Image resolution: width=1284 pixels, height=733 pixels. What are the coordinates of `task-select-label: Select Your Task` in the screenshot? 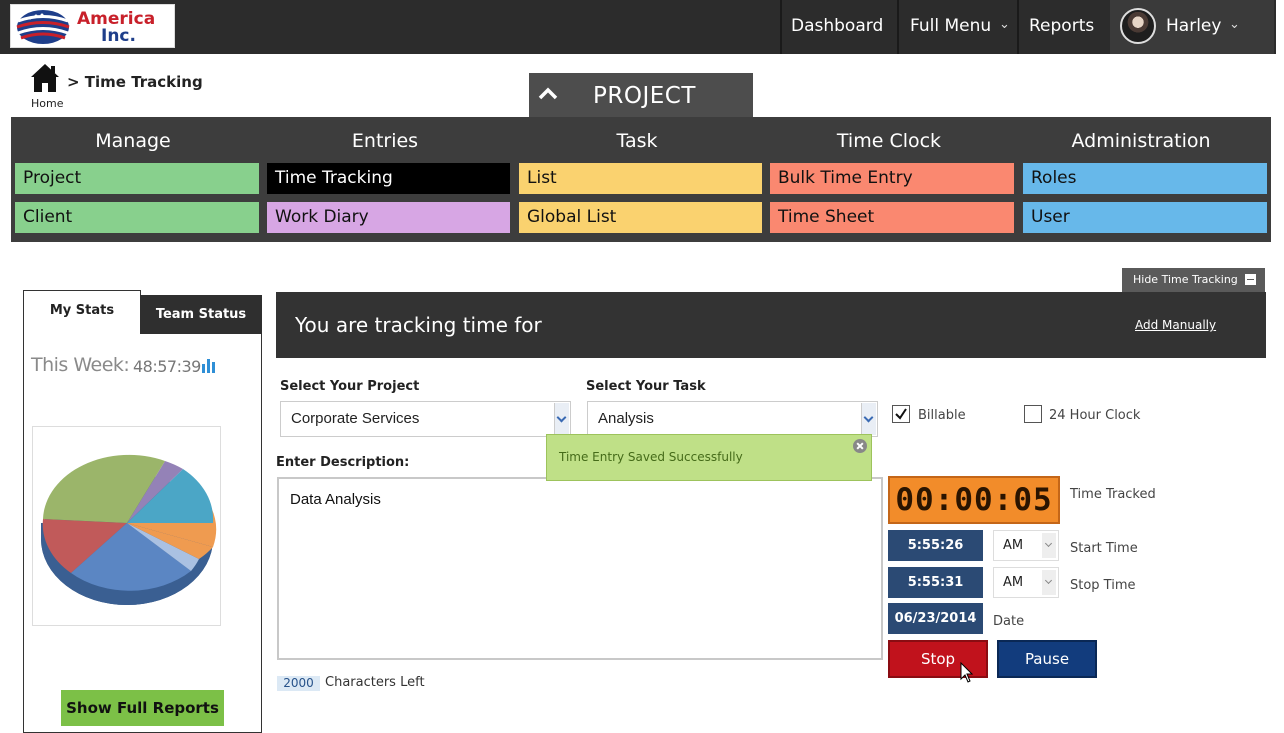 It's located at (646, 386).